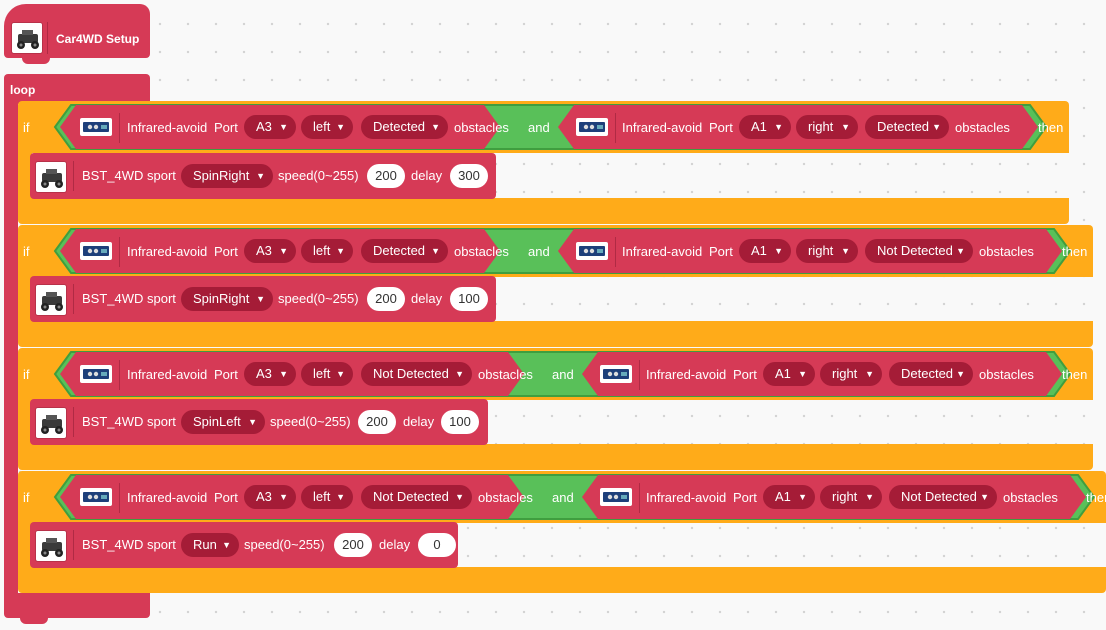  I want to click on speed-label: speed(0~255), so click(318, 298).